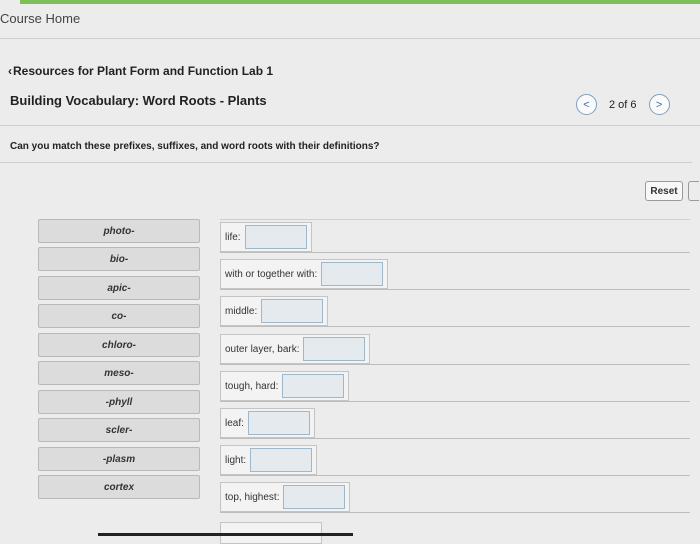 Image resolution: width=700 pixels, height=544 pixels. What do you see at coordinates (455, 237) in the screenshot?
I see `definition-row: life:` at bounding box center [455, 237].